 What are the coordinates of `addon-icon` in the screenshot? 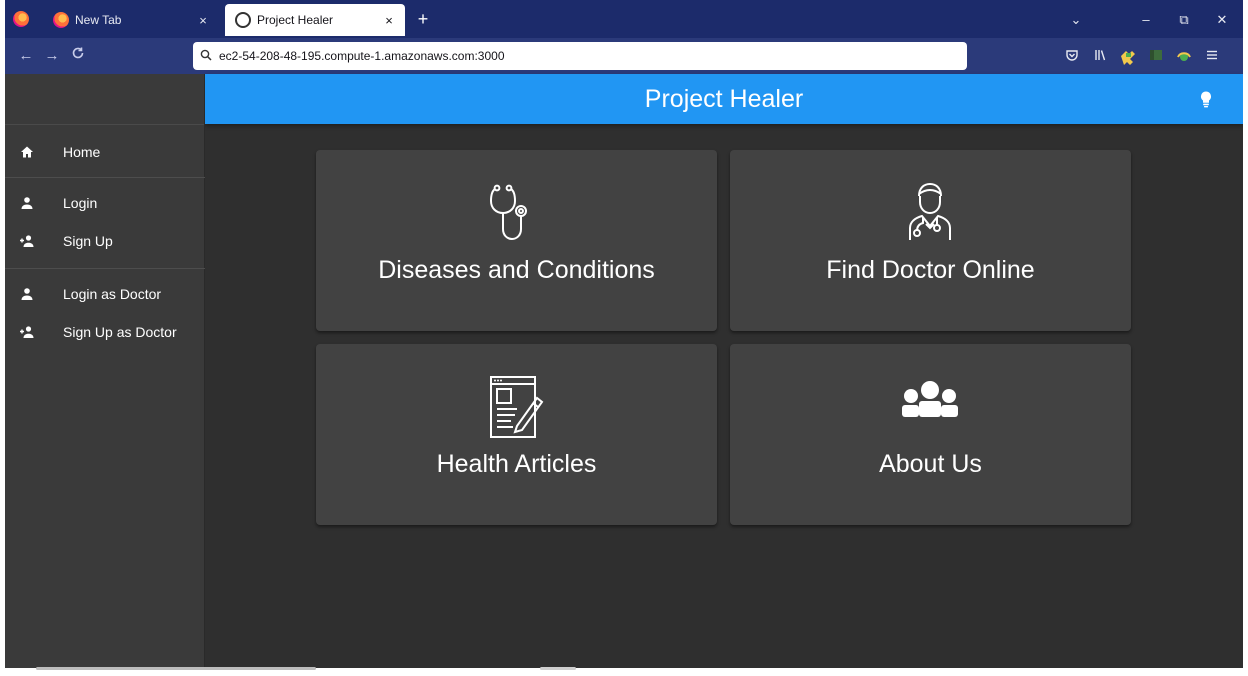 It's located at (1184, 57).